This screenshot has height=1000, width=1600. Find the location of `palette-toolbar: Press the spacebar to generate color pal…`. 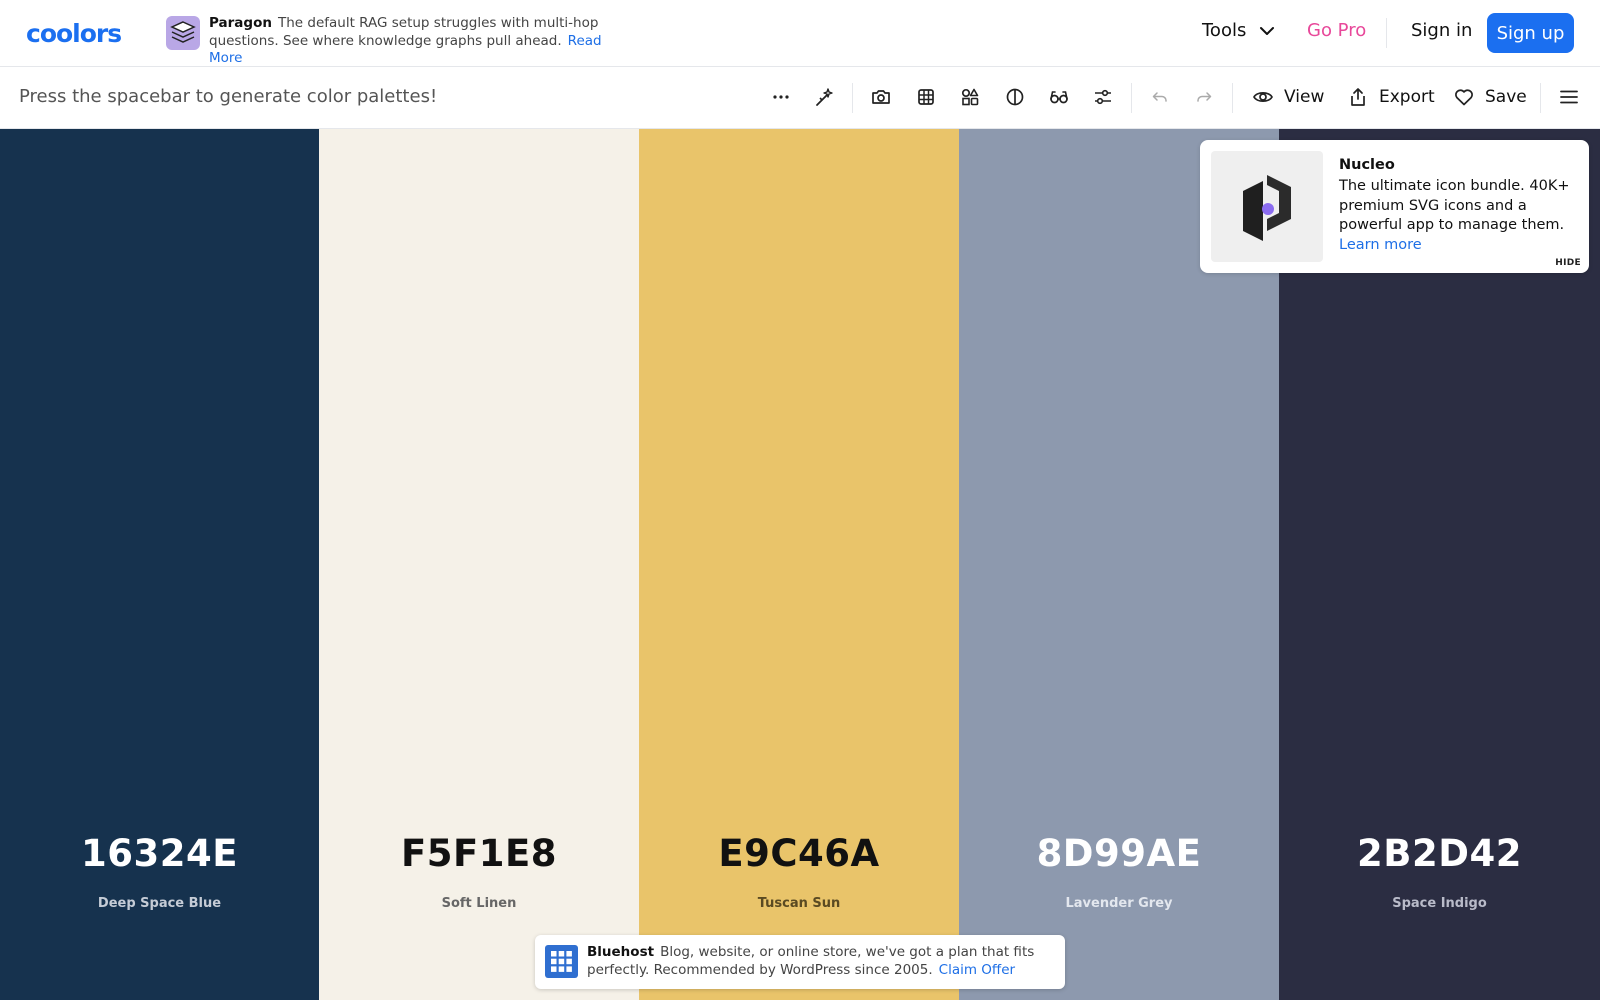

palette-toolbar: Press the spacebar to generate color pal… is located at coordinates (800, 98).